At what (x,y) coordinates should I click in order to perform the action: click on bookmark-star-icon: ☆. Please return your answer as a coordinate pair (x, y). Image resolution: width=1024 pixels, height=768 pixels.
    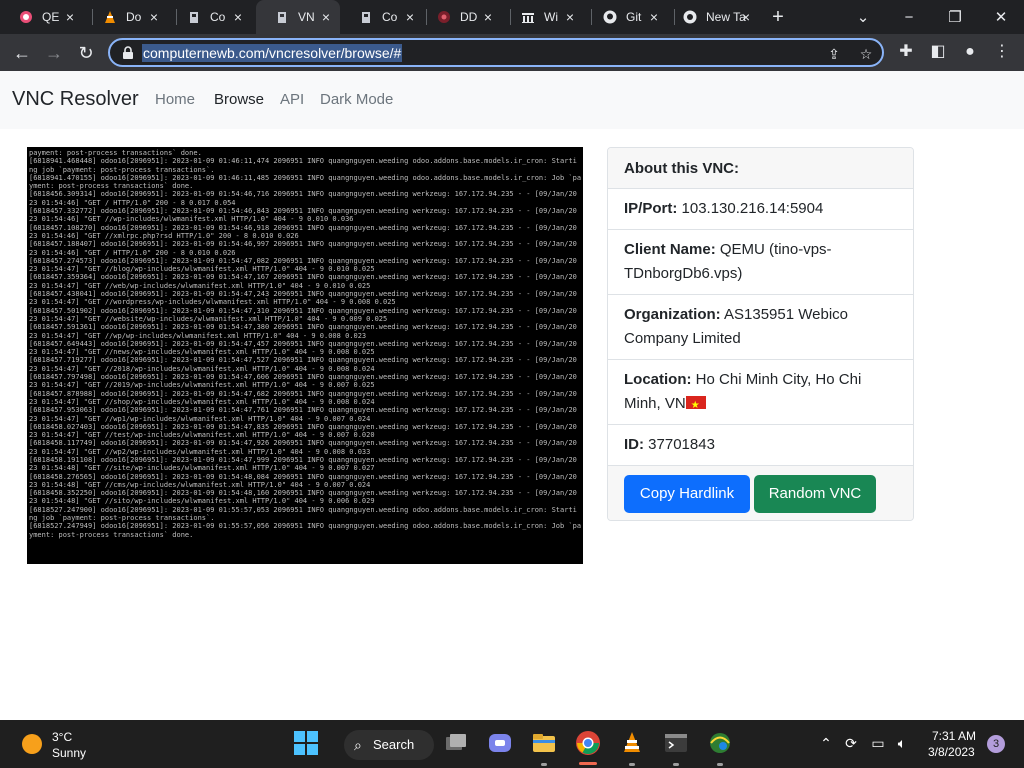
    Looking at the image, I should click on (866, 54).